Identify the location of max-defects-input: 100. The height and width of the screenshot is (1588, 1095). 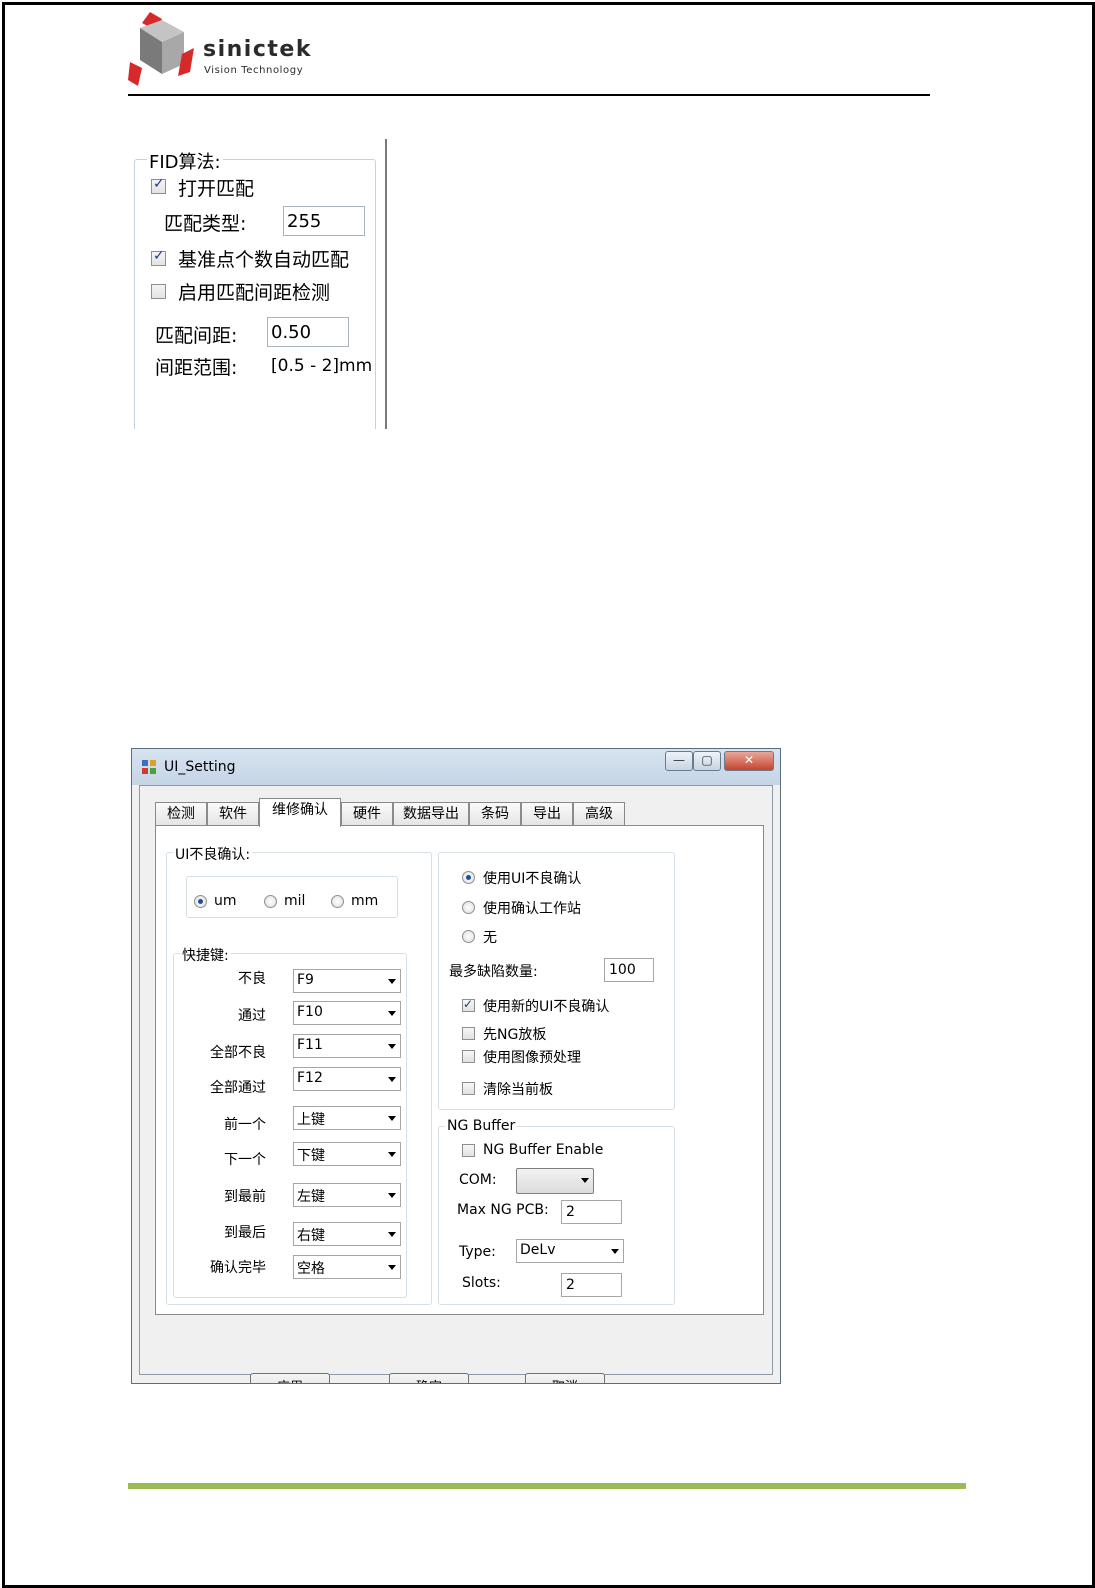
(629, 970).